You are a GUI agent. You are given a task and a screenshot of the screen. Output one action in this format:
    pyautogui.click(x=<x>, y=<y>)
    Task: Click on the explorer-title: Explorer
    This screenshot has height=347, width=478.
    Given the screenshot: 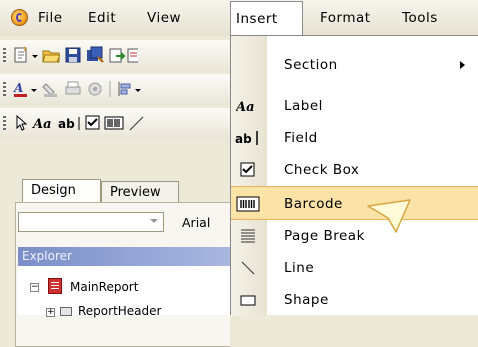 What is the action you would take?
    pyautogui.click(x=47, y=256)
    